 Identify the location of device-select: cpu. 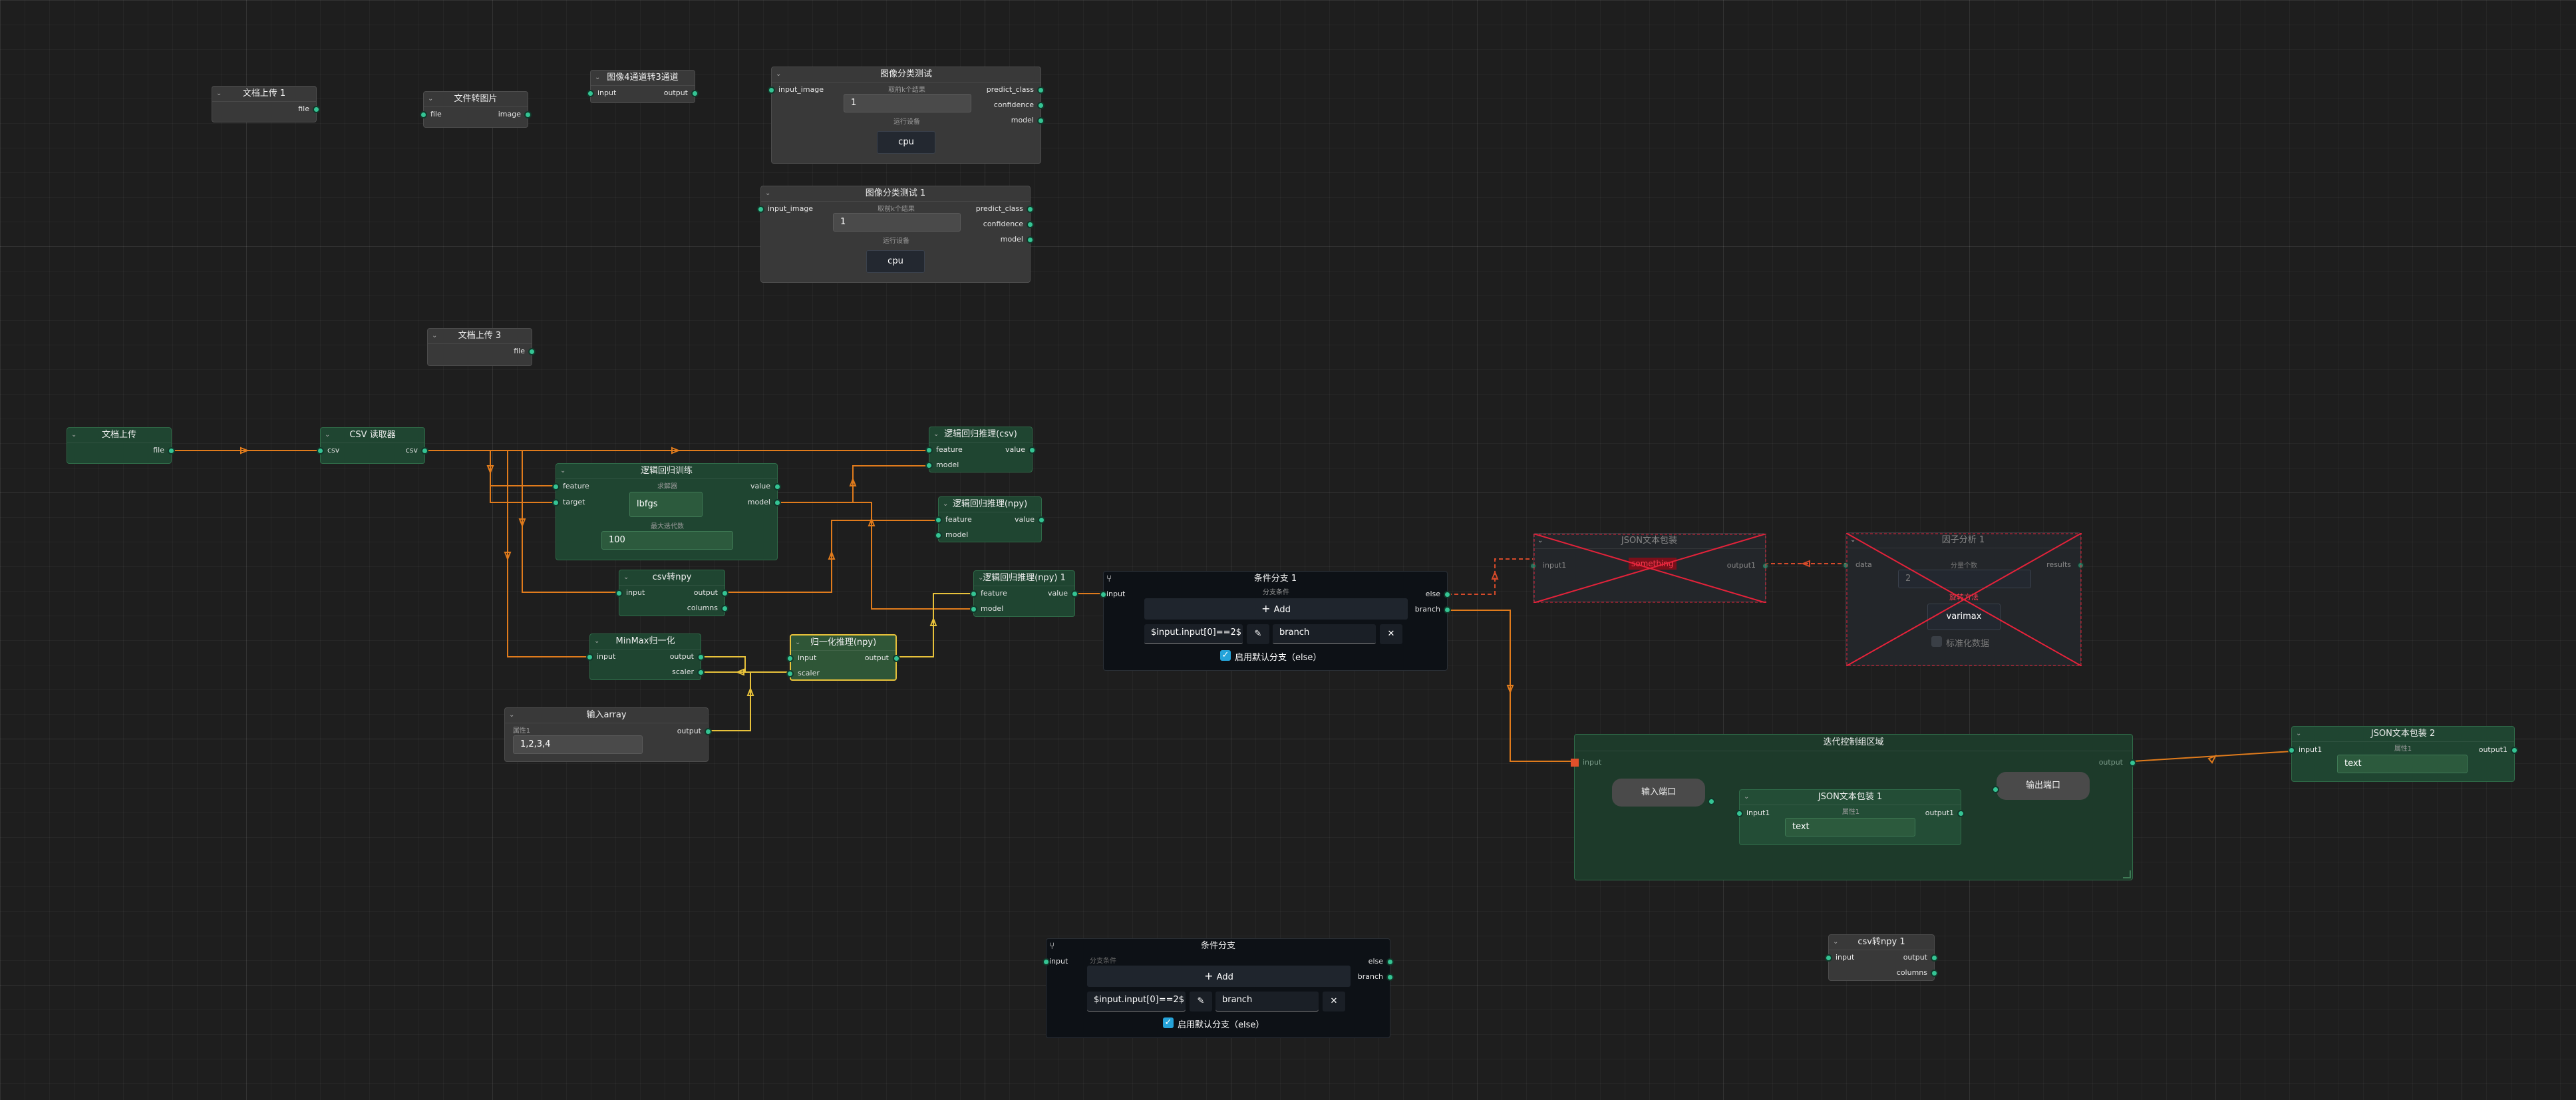
(906, 142).